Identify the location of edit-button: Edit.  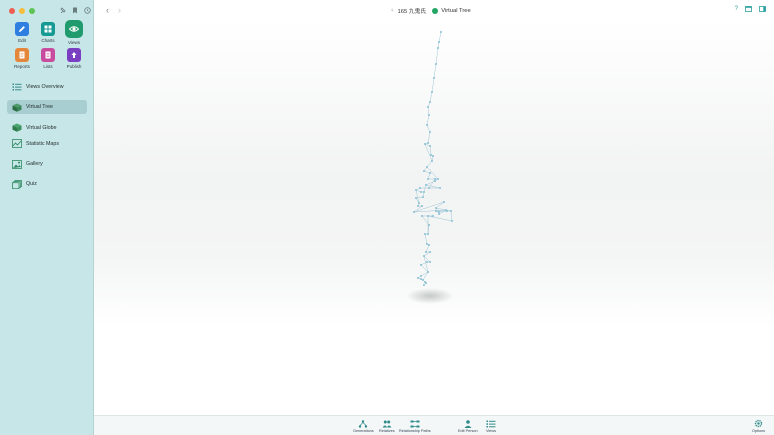
(22, 33).